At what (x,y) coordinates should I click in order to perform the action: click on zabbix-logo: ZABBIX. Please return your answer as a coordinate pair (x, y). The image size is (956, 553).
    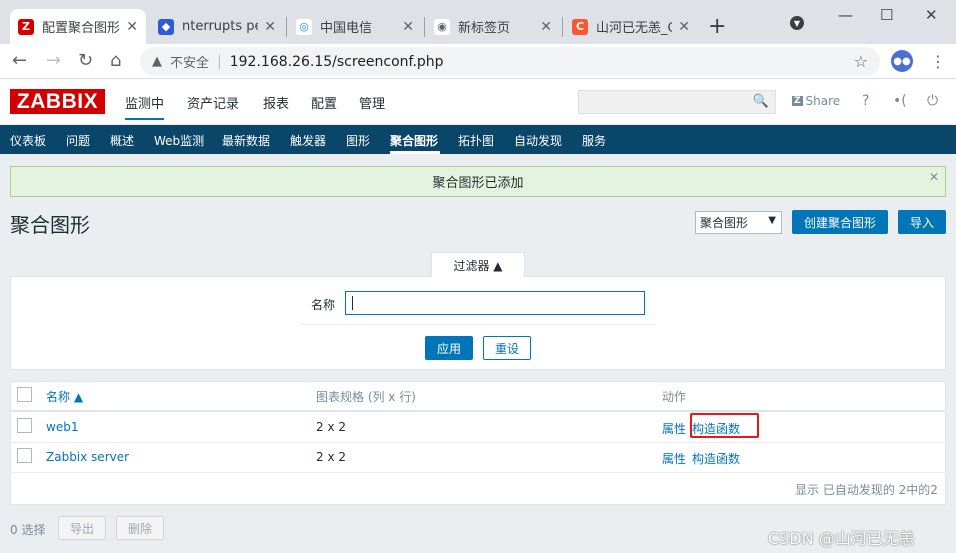
    Looking at the image, I should click on (57, 101).